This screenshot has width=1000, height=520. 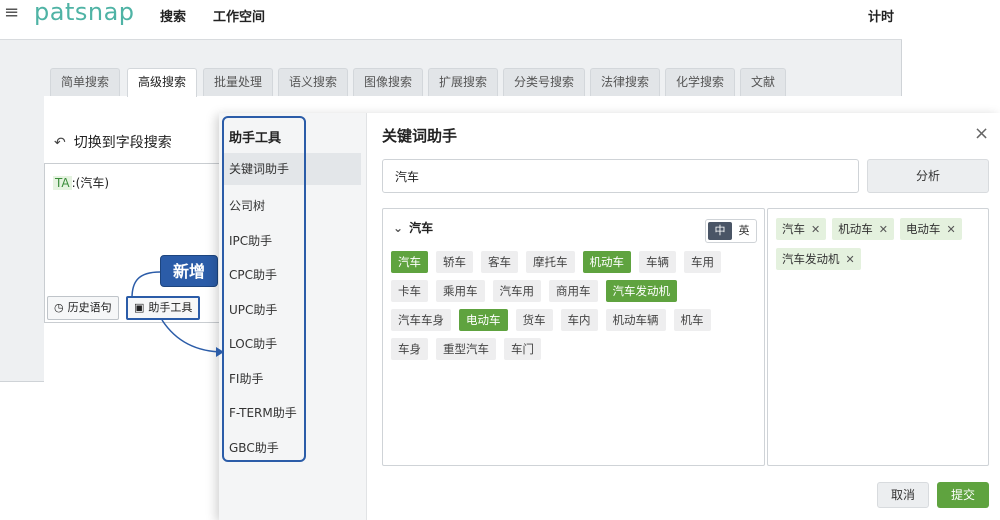 I want to click on keyword-row: 卡车 乘用车 汽车用 商用车 汽车发动机, so click(x=534, y=291).